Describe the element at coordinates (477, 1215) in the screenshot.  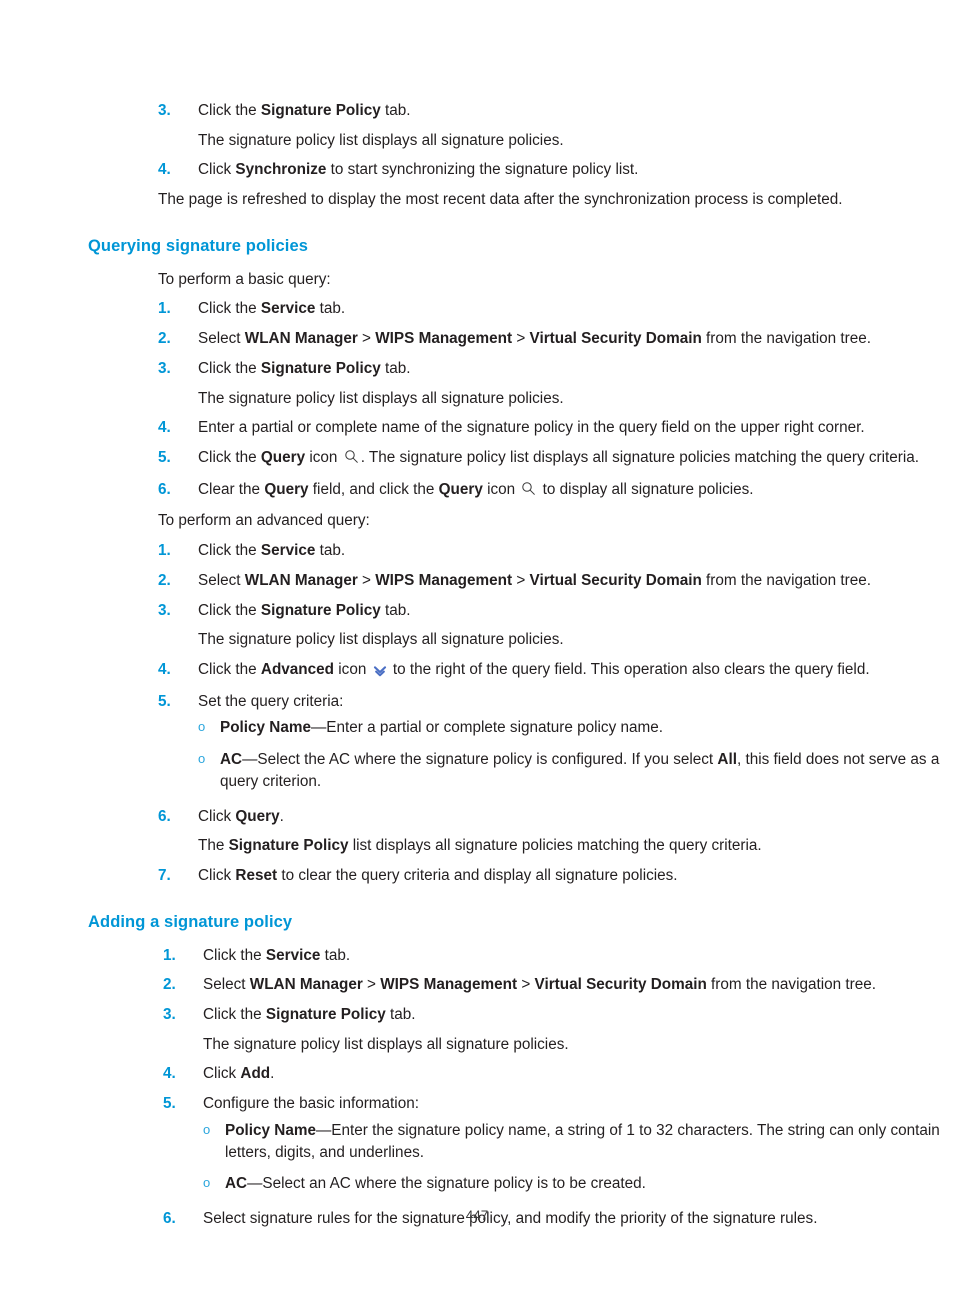
I see `page-number: 447` at that location.